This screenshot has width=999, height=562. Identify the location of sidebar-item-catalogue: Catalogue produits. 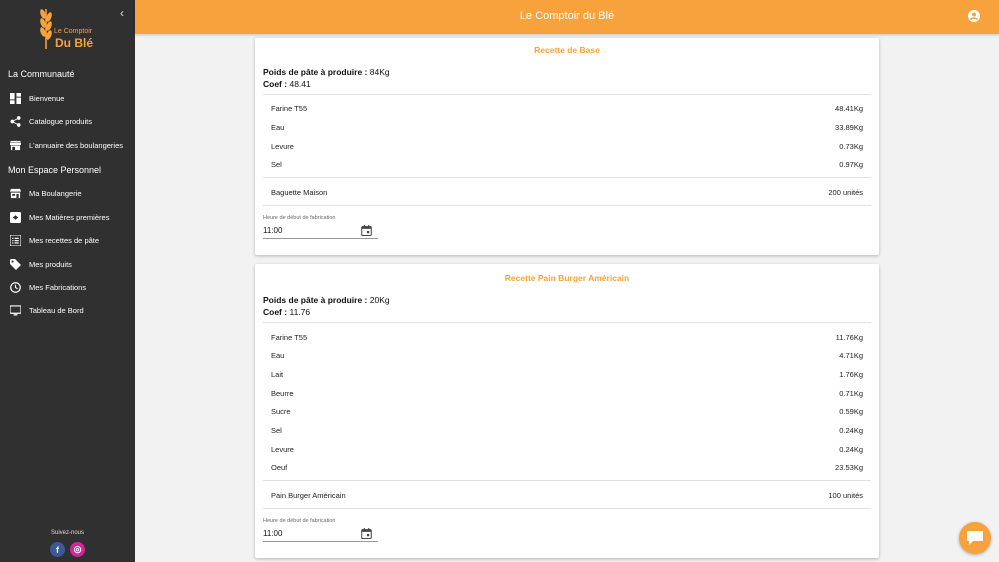
(67, 121).